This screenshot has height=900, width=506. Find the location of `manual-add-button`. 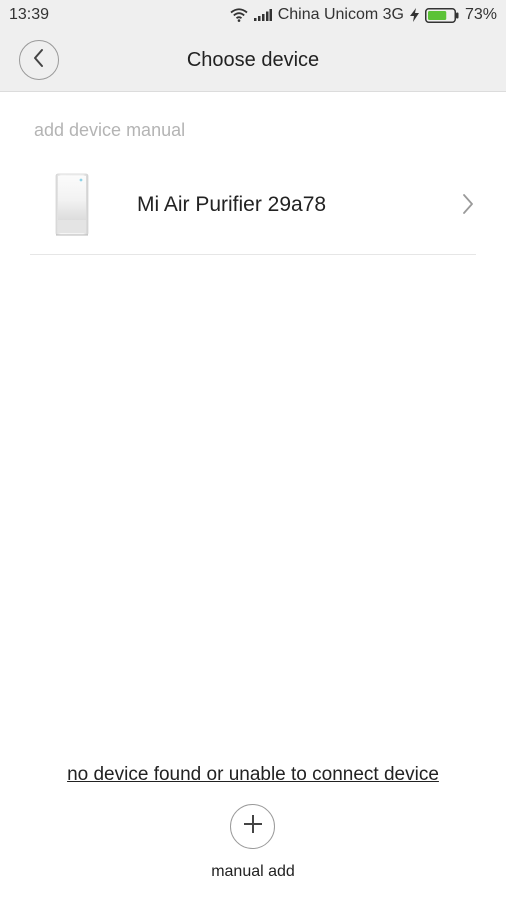

manual-add-button is located at coordinates (252, 826).